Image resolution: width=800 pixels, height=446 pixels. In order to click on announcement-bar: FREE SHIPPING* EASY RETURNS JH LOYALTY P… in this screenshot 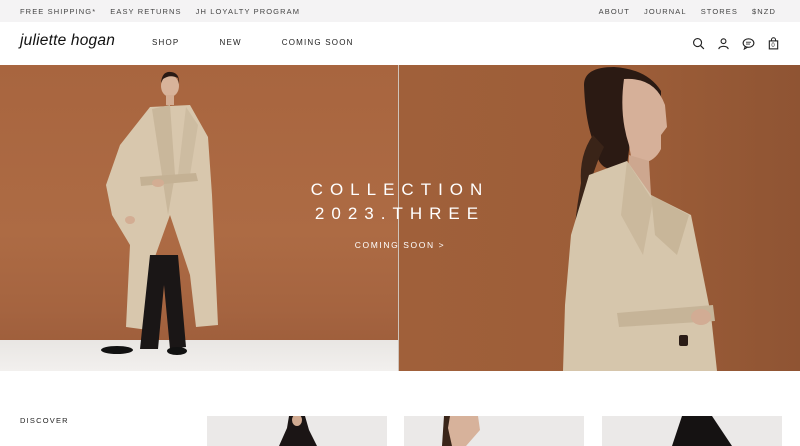, I will do `click(400, 11)`.